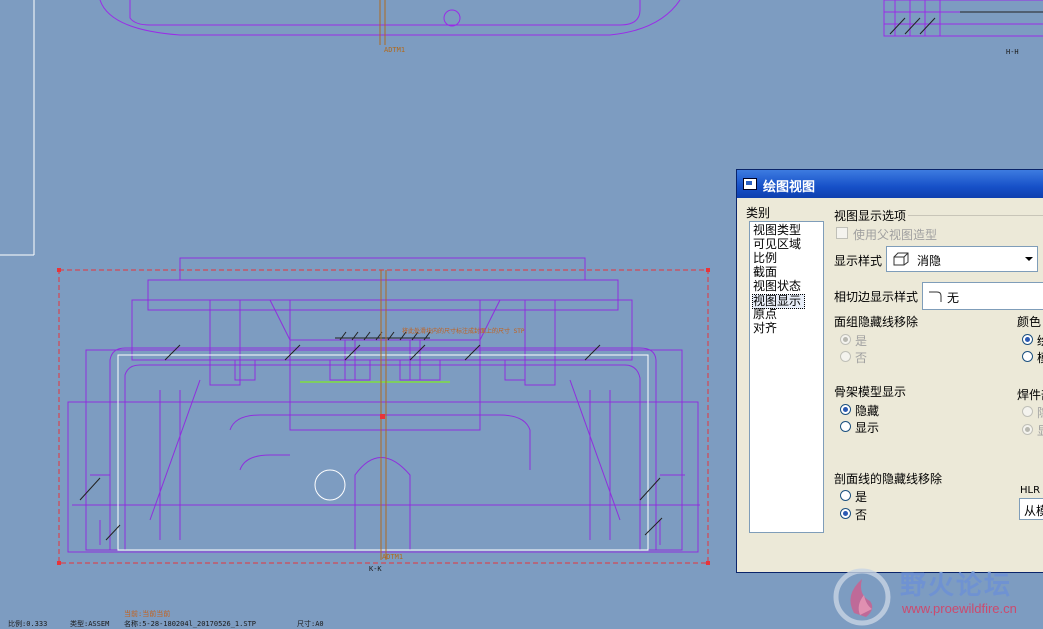 The height and width of the screenshot is (629, 1043). Describe the element at coordinates (867, 428) in the screenshot. I see `skeleton-show-label: 显示` at that location.